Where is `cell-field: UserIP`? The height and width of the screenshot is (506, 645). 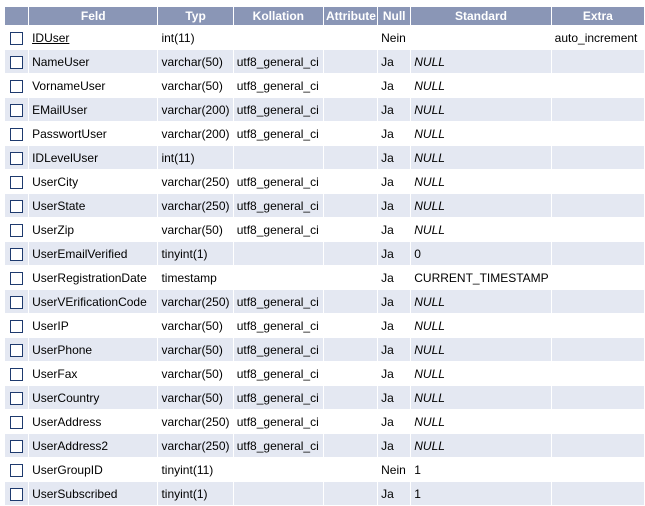 cell-field: UserIP is located at coordinates (93, 325).